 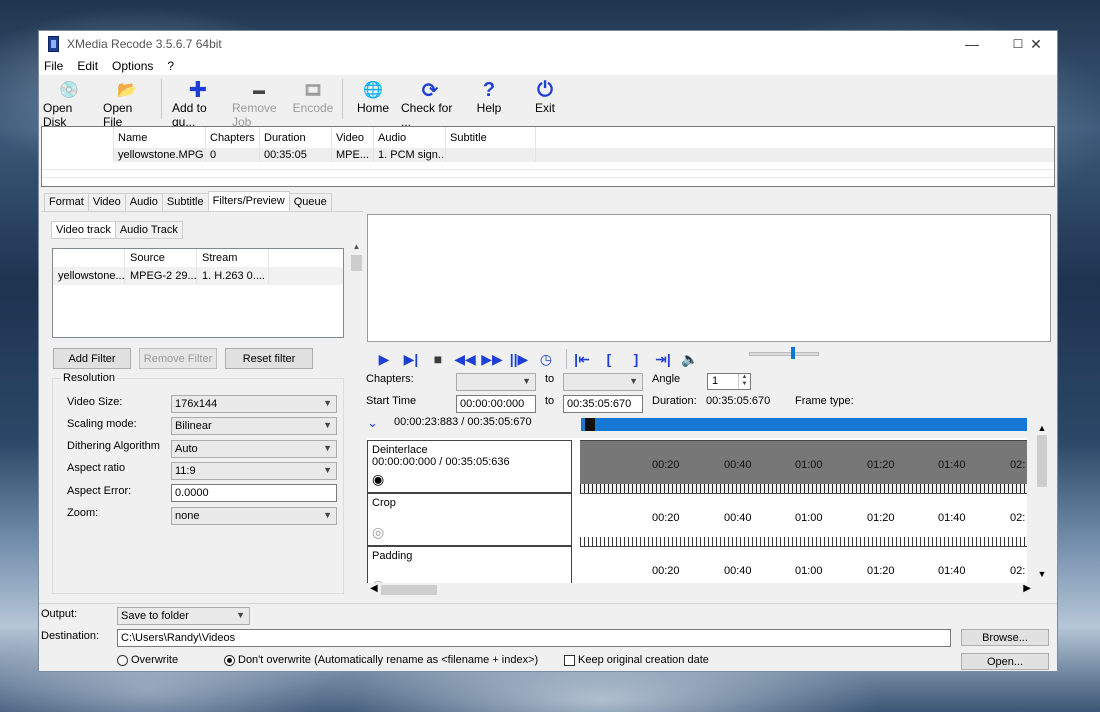 I want to click on timeline-ruler, so click(x=803, y=488).